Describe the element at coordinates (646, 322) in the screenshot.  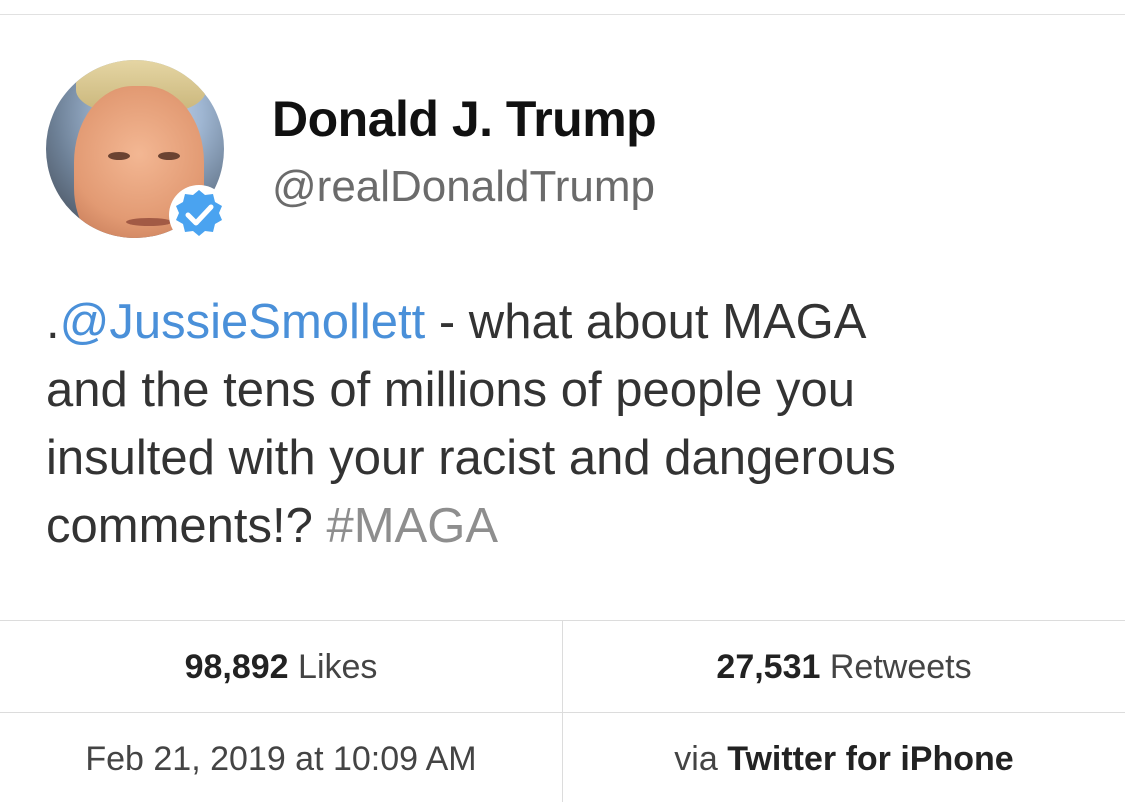
I see `tweet-line-text: - what about MAGA` at that location.